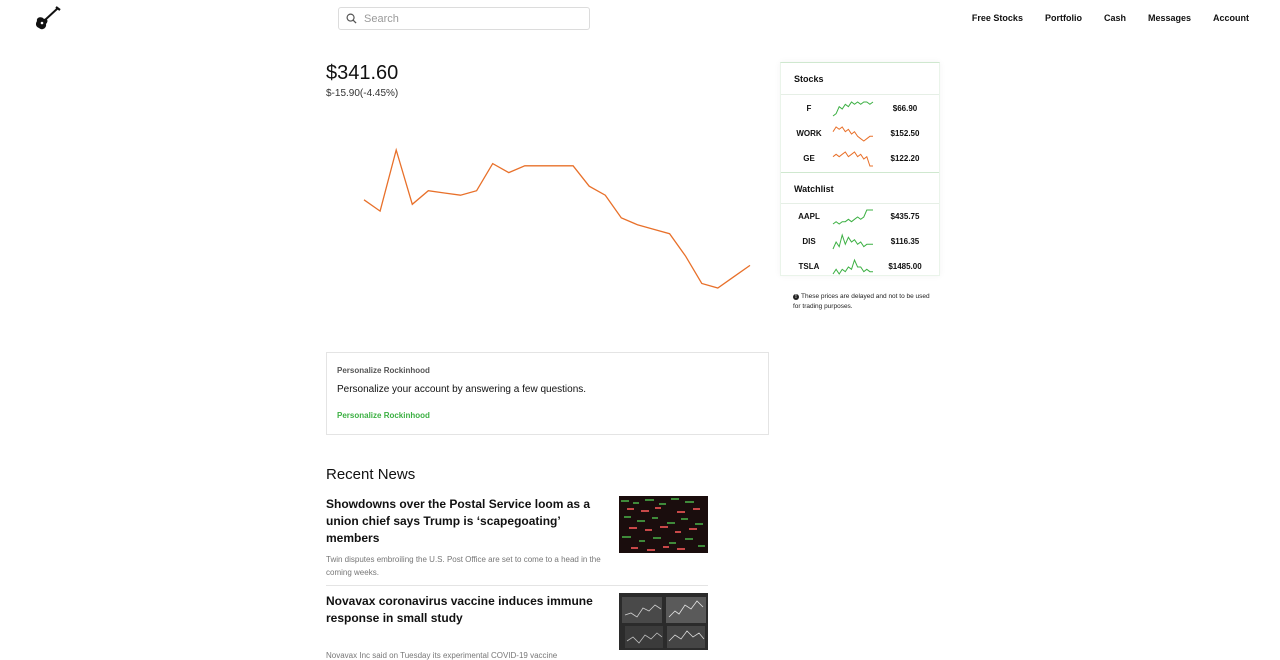 The height and width of the screenshot is (660, 1280). What do you see at coordinates (809, 108) in the screenshot?
I see `stock-symbol: F` at bounding box center [809, 108].